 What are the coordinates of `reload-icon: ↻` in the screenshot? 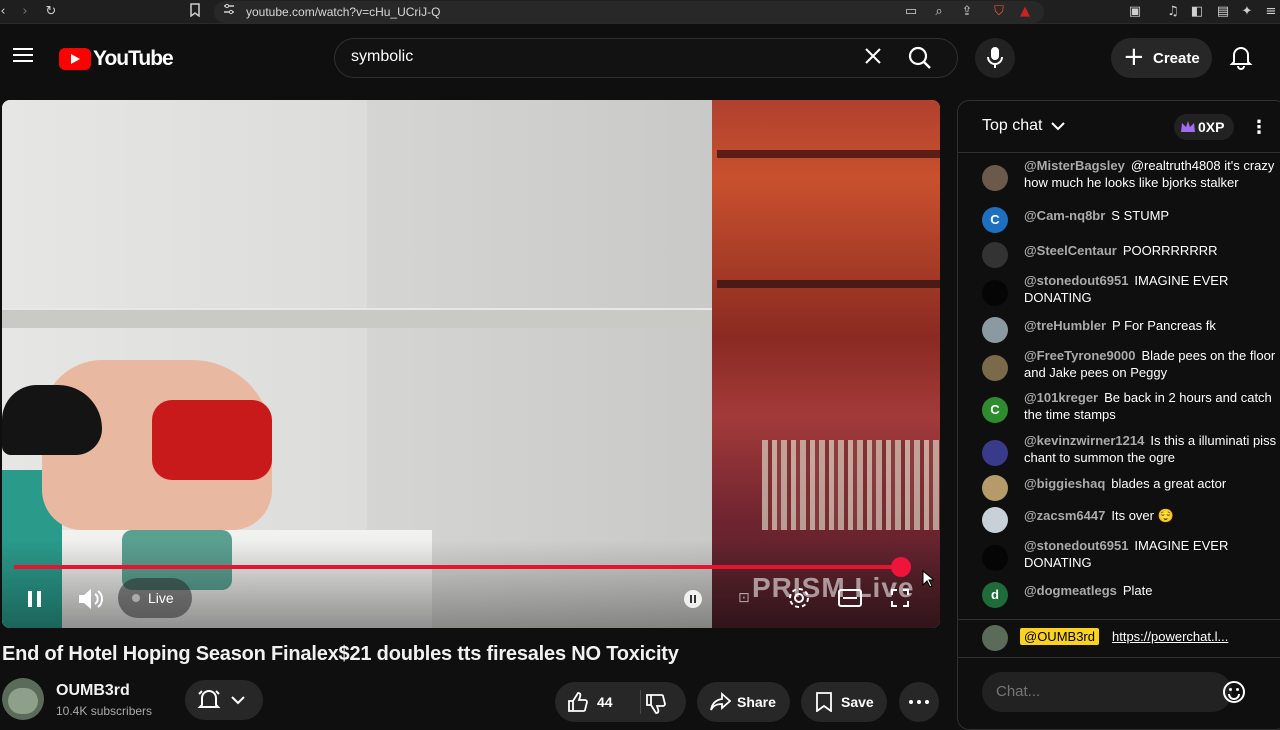 It's located at (51, 12).